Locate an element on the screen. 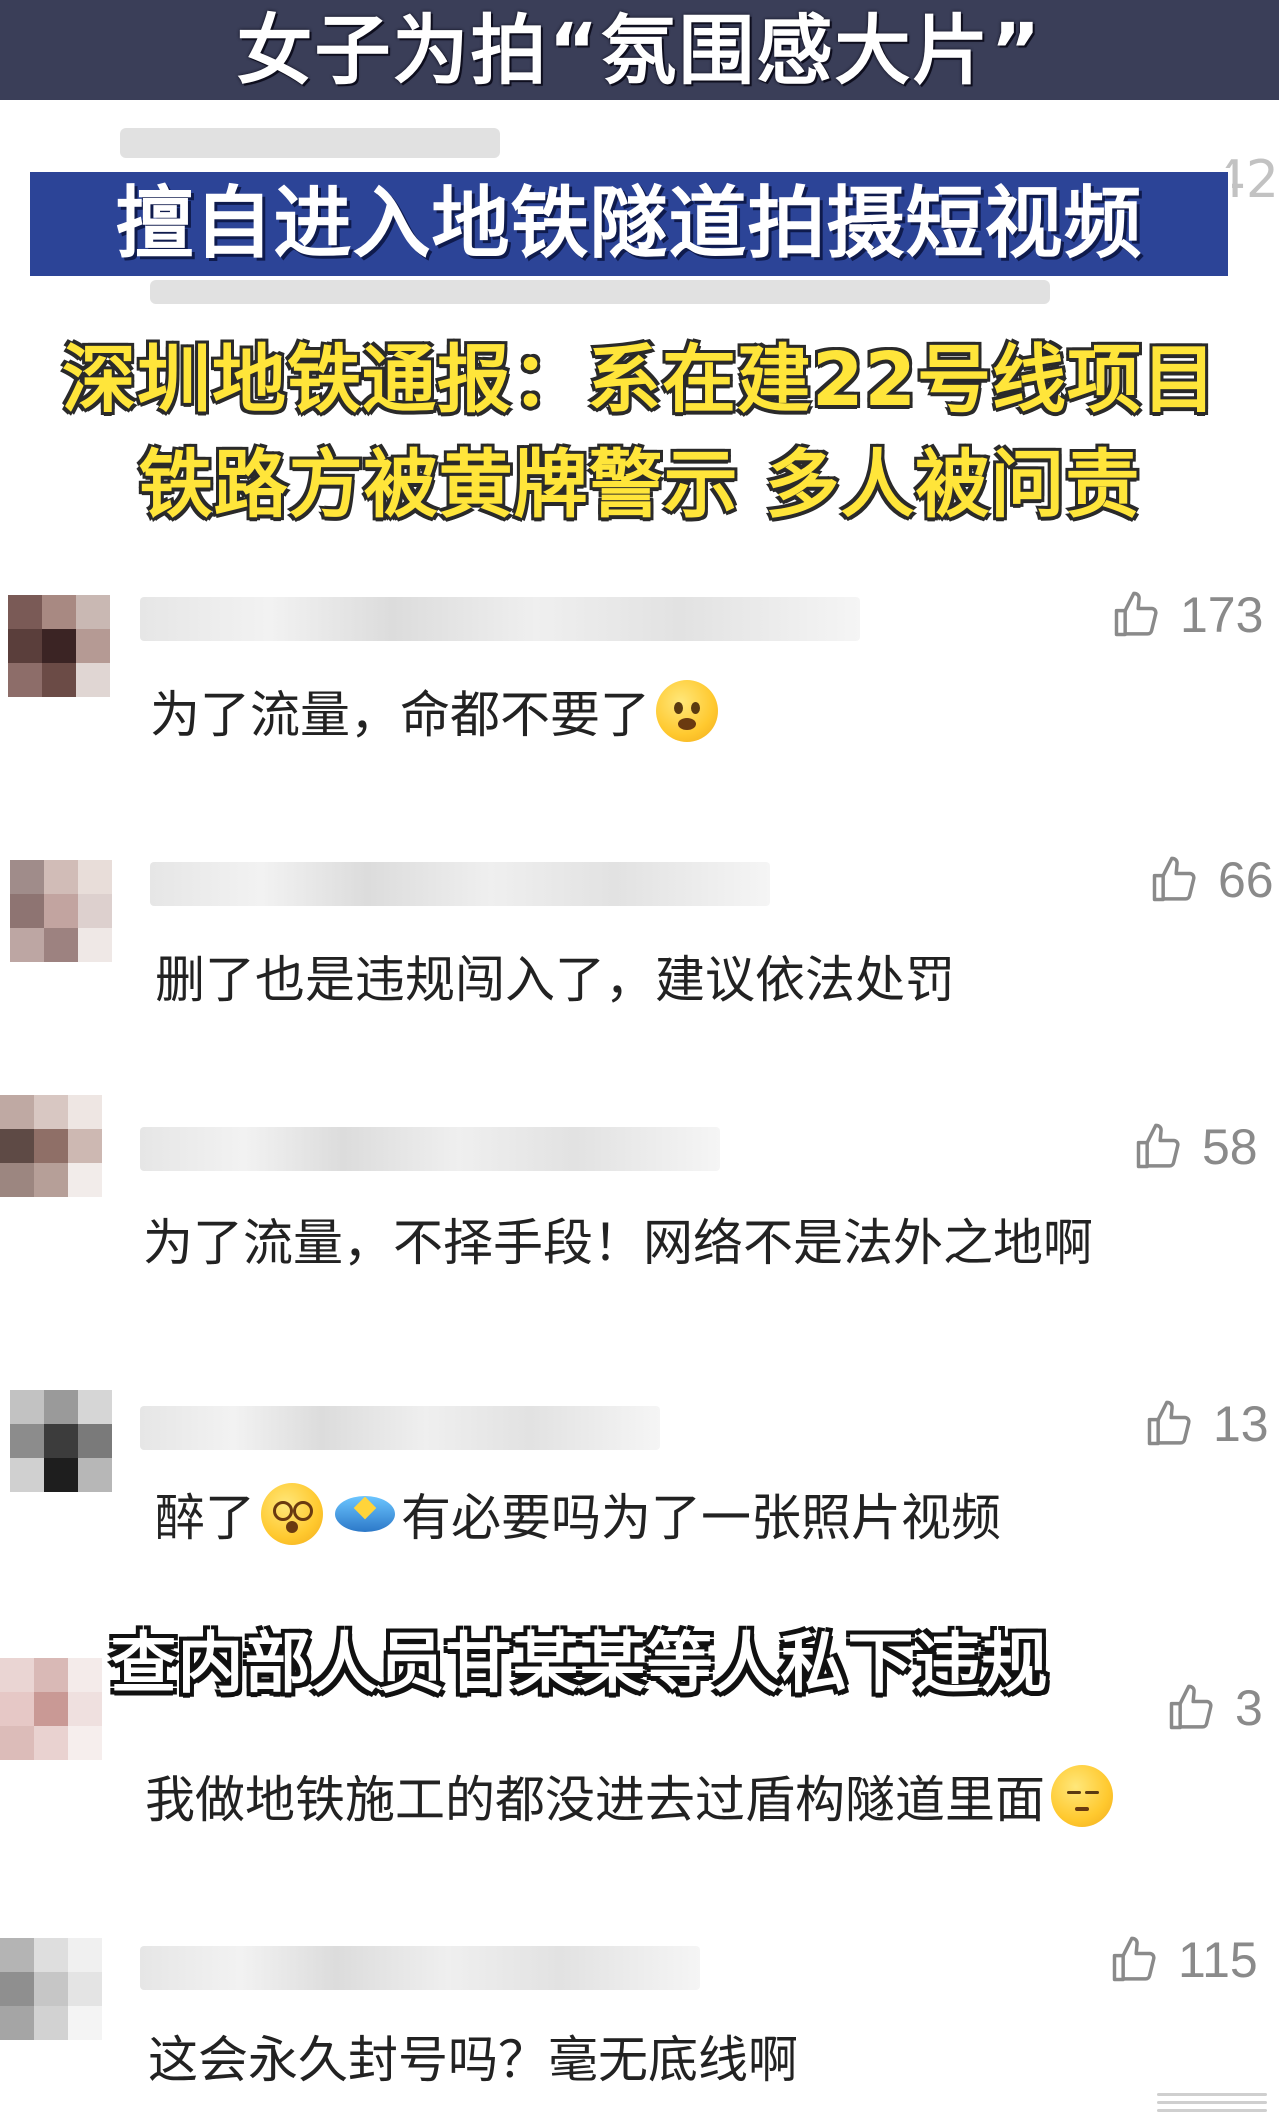  comment-text: 为了流量，命都不要了 is located at coordinates (437, 711).